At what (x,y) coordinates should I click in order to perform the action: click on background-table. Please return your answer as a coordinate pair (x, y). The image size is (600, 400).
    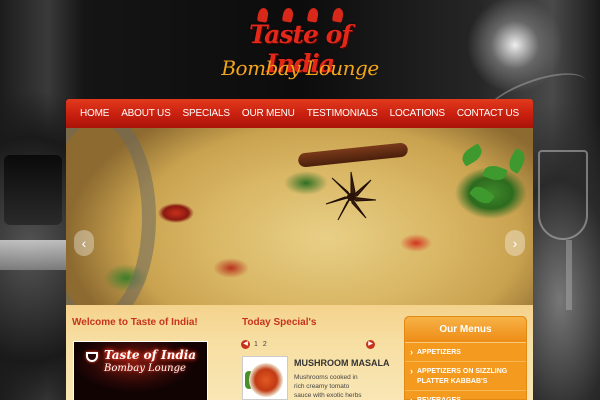
    Looking at the image, I should click on (33, 255).